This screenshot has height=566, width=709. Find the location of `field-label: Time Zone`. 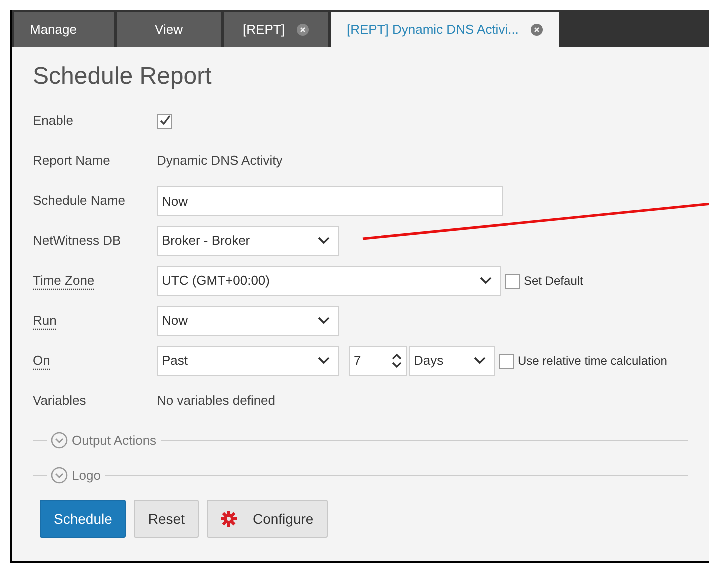

field-label: Time Zone is located at coordinates (64, 281).